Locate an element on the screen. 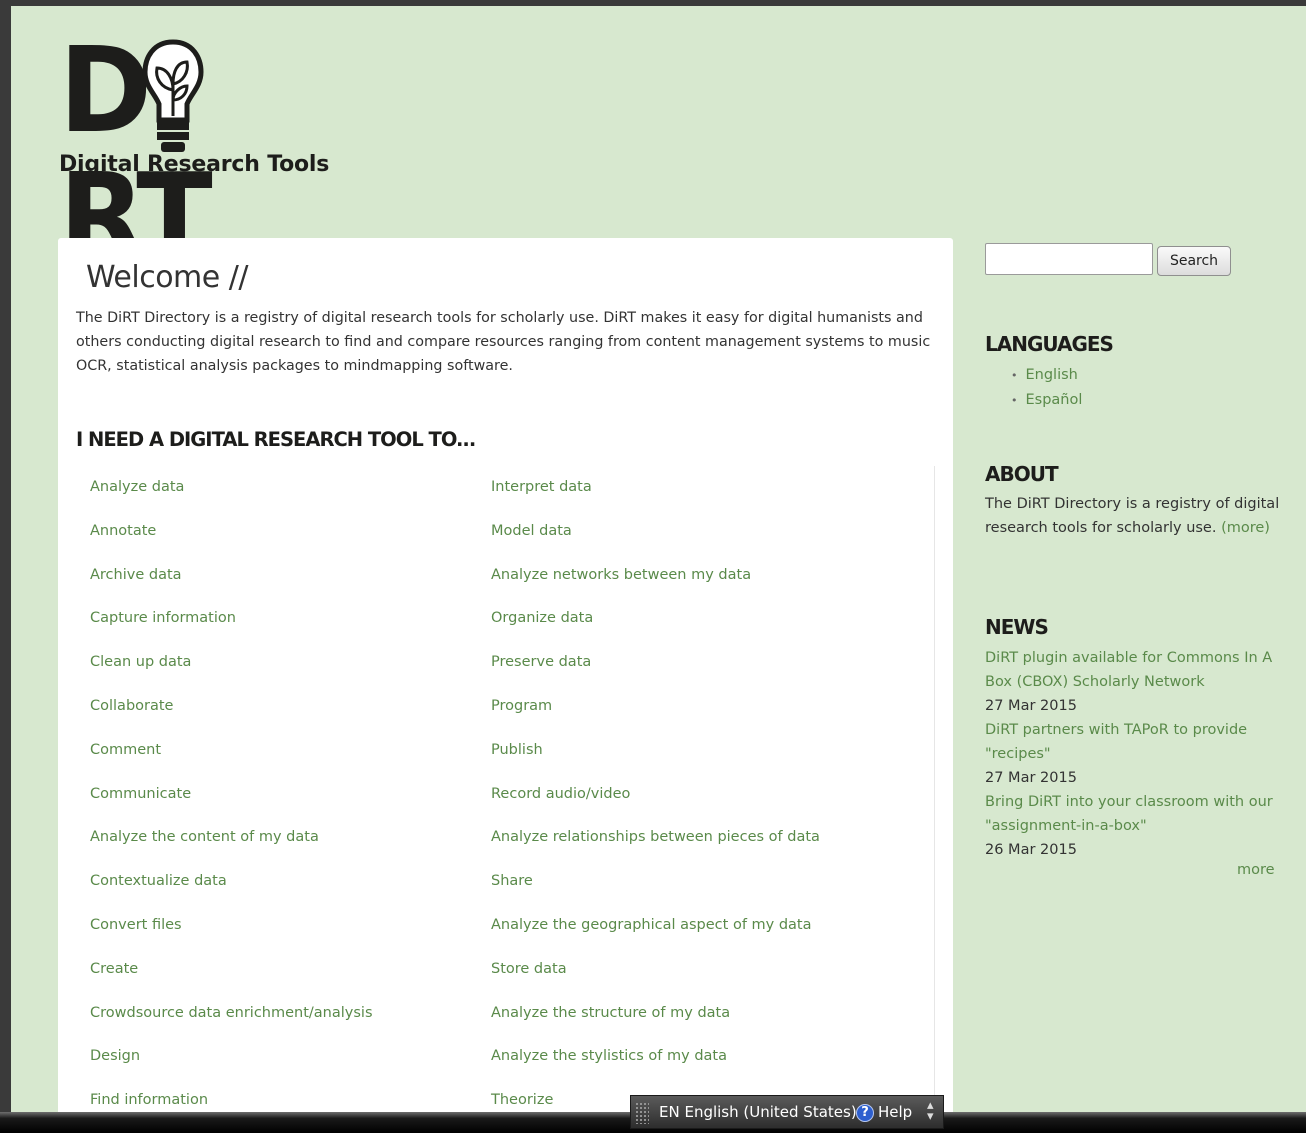 Image resolution: width=1306 pixels, height=1133 pixels. tool-link: Program is located at coordinates (521, 706).